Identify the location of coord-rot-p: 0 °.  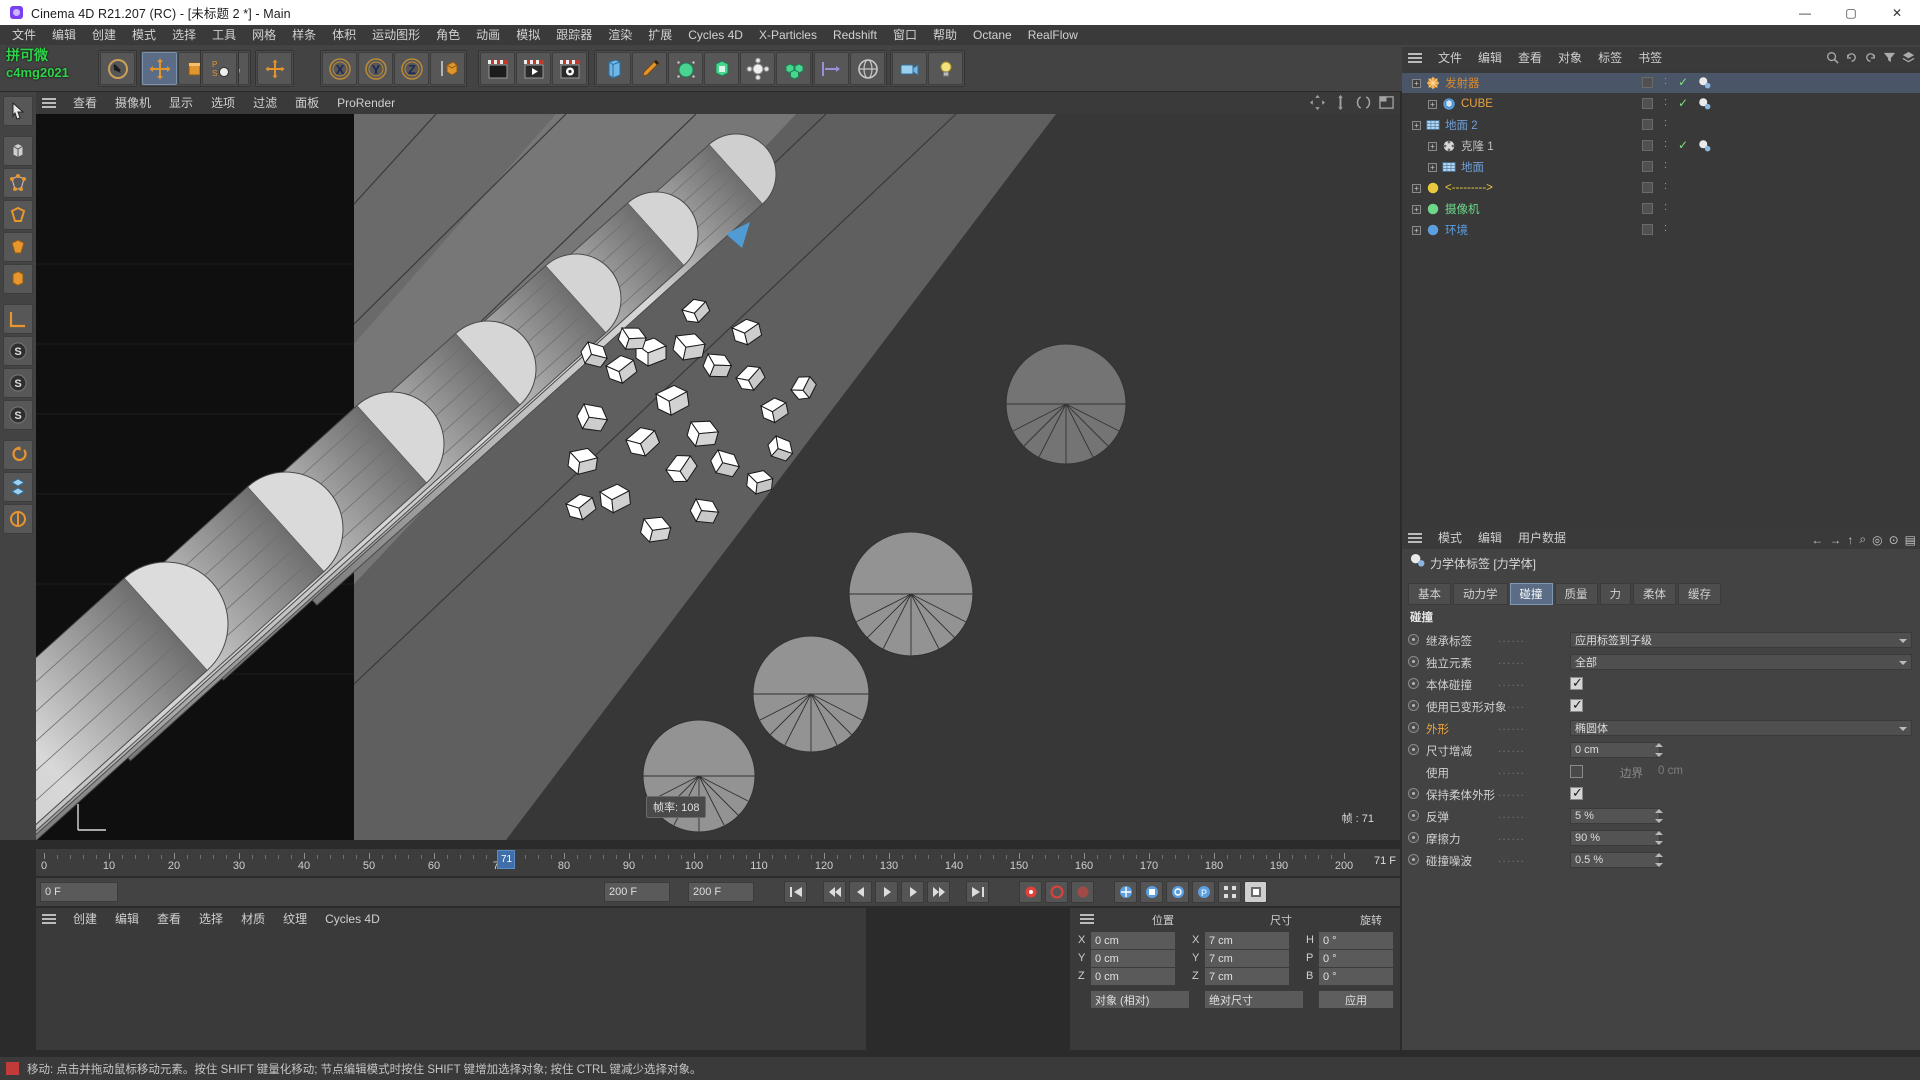
(1356, 958).